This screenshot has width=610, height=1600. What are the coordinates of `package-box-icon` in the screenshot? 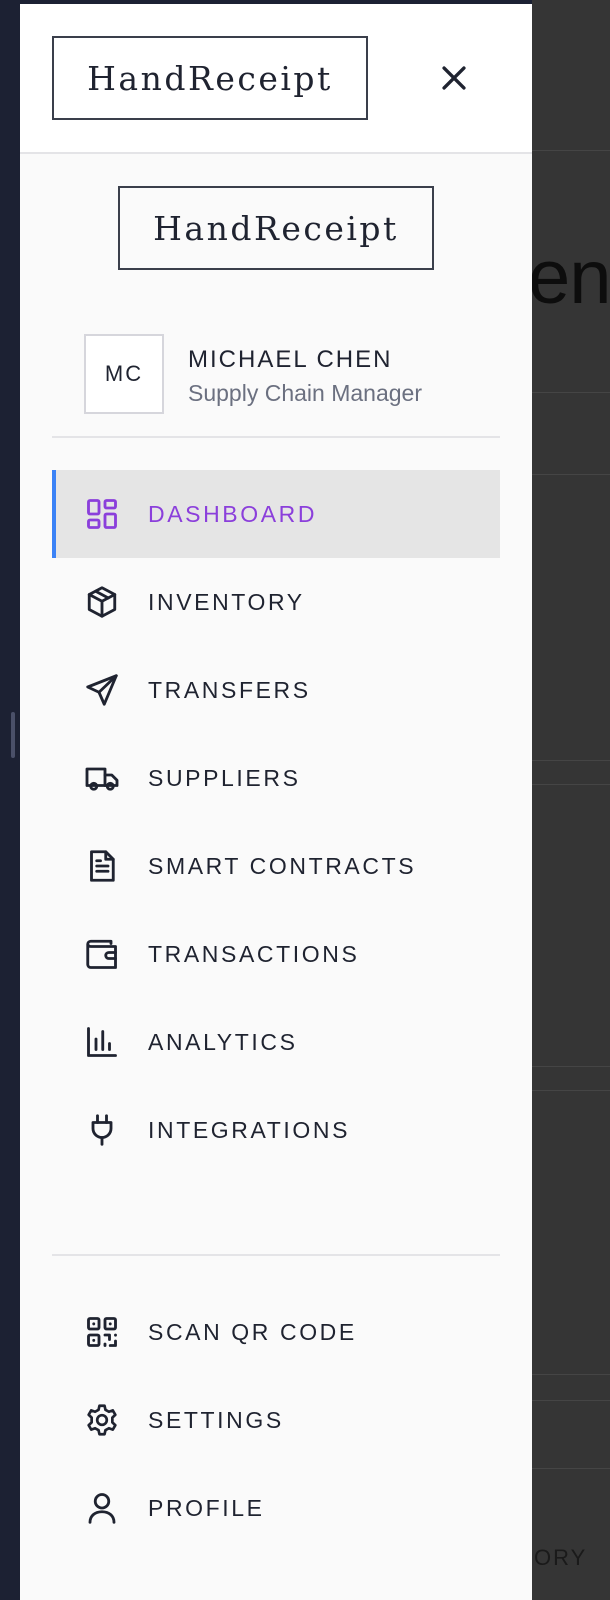 It's located at (102, 602).